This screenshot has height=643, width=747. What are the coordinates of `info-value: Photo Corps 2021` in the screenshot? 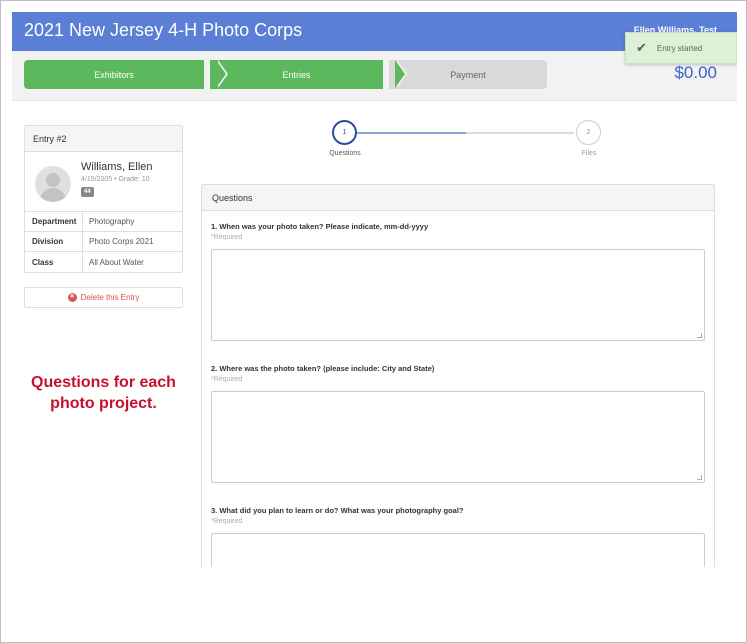 It's located at (121, 241).